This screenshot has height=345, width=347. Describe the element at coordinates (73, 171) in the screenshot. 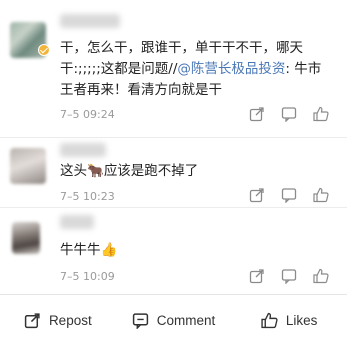

I see `comment-text-body: 这头` at that location.